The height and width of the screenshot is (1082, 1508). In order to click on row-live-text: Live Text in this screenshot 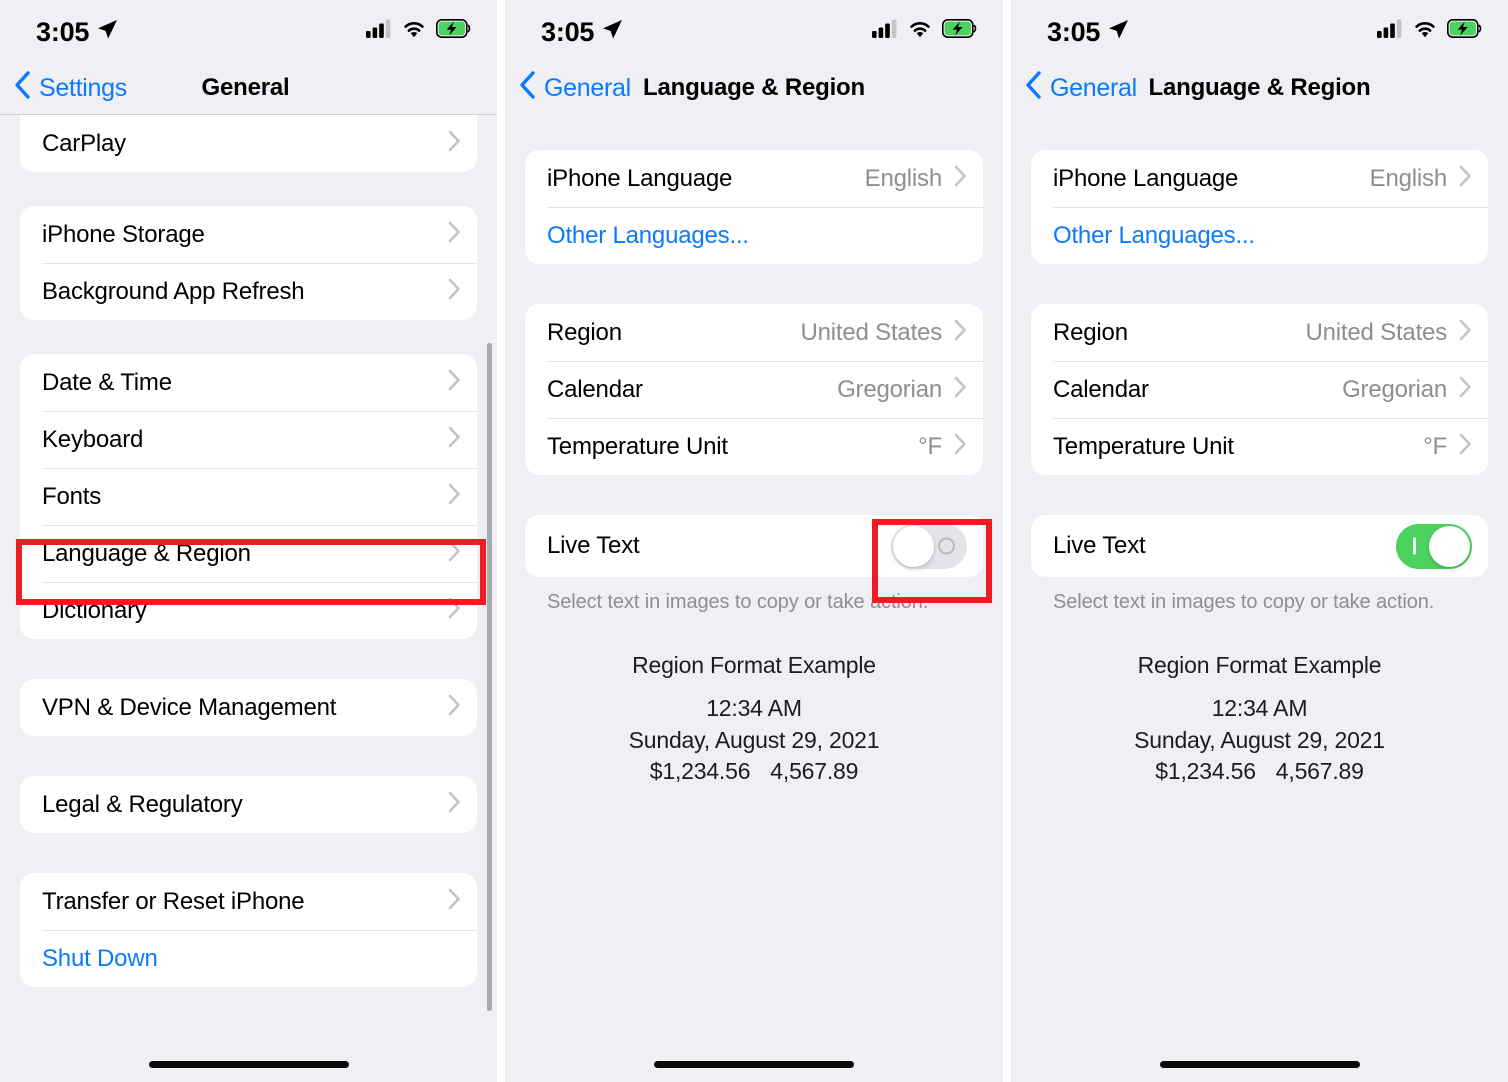, I will do `click(754, 546)`.